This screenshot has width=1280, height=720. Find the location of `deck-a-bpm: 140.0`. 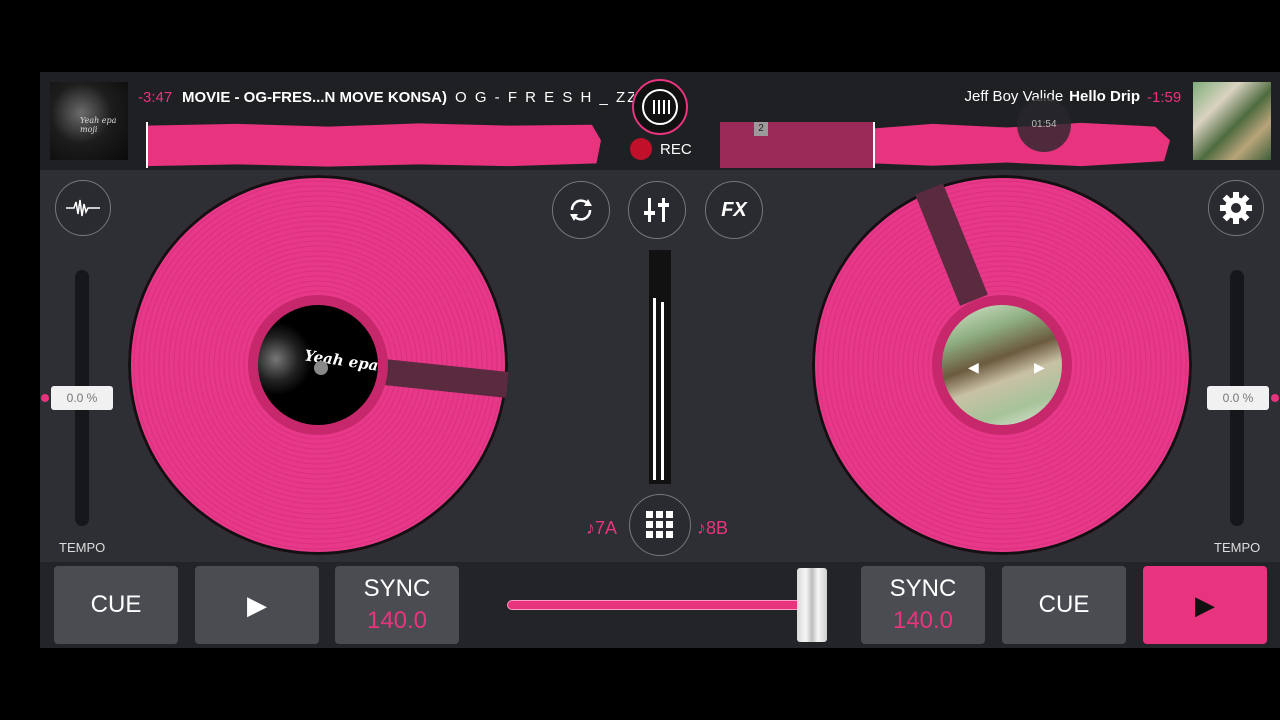

deck-a-bpm: 140.0 is located at coordinates (397, 620).